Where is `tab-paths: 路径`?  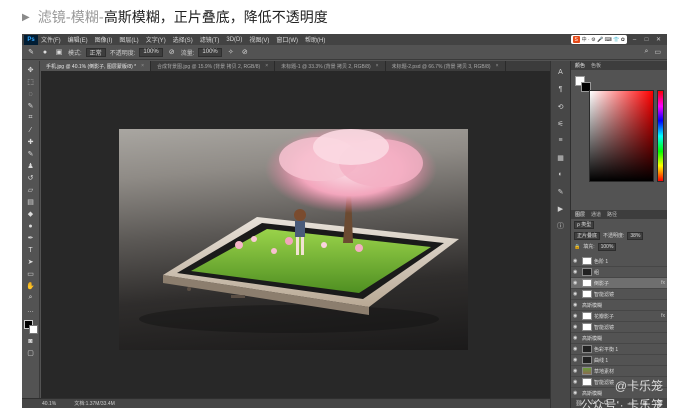
tab-paths: 路径 is located at coordinates (612, 214).